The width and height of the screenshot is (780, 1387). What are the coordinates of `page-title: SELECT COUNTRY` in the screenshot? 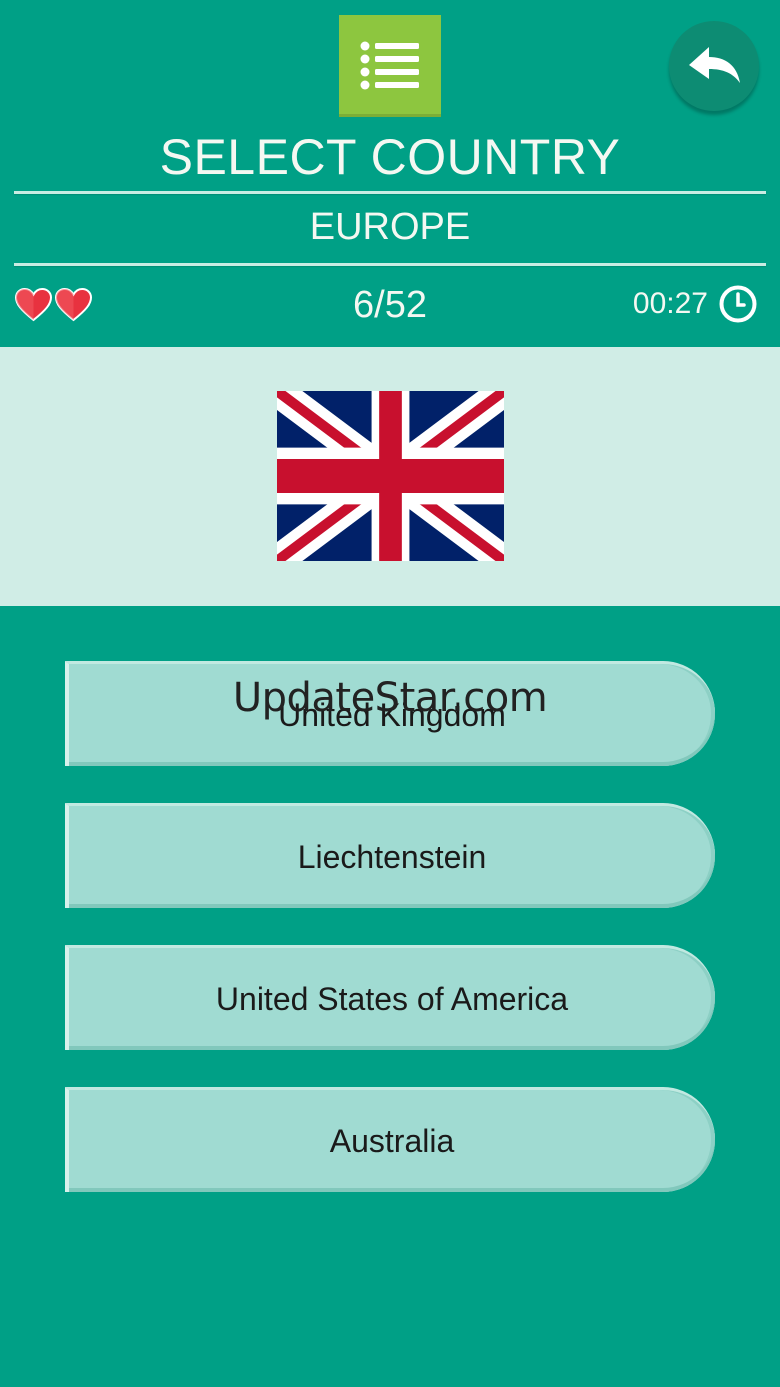 It's located at (390, 157).